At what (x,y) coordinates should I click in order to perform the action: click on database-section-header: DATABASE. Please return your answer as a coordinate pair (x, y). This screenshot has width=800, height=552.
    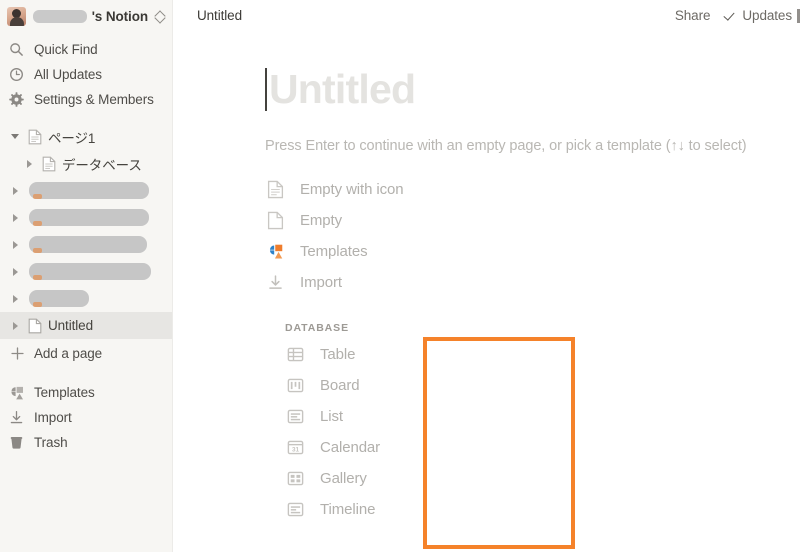
    Looking at the image, I should click on (317, 328).